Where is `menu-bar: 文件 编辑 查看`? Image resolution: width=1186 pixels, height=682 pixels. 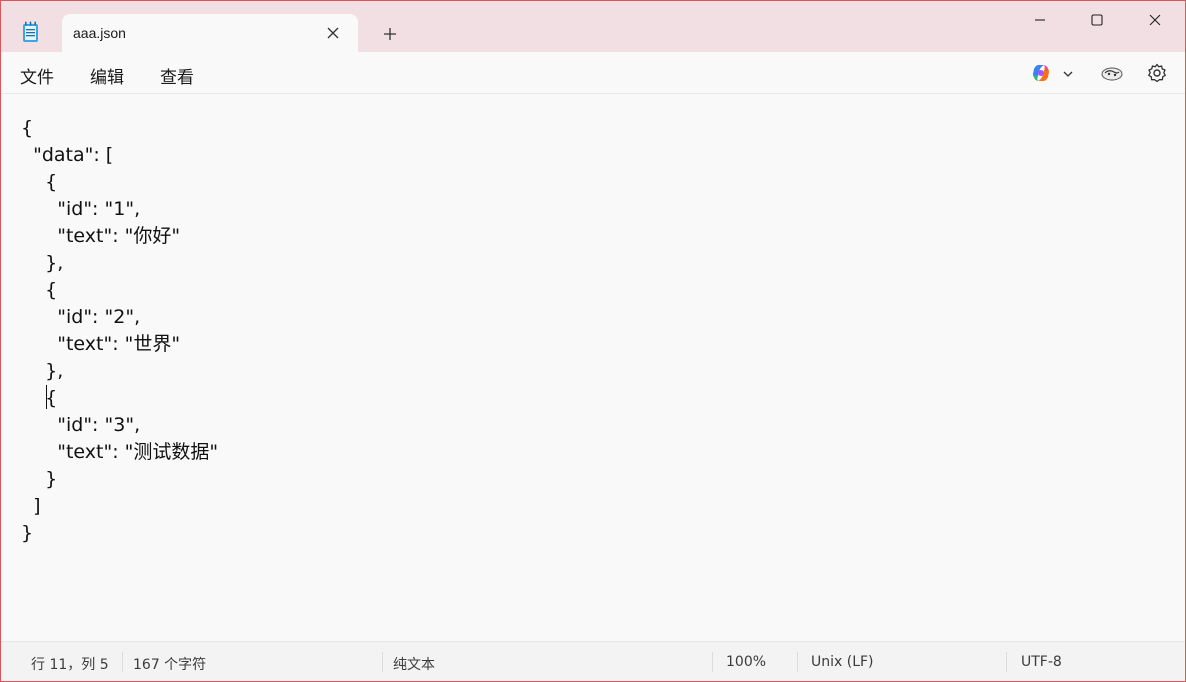
menu-bar: 文件 编辑 查看 is located at coordinates (593, 73).